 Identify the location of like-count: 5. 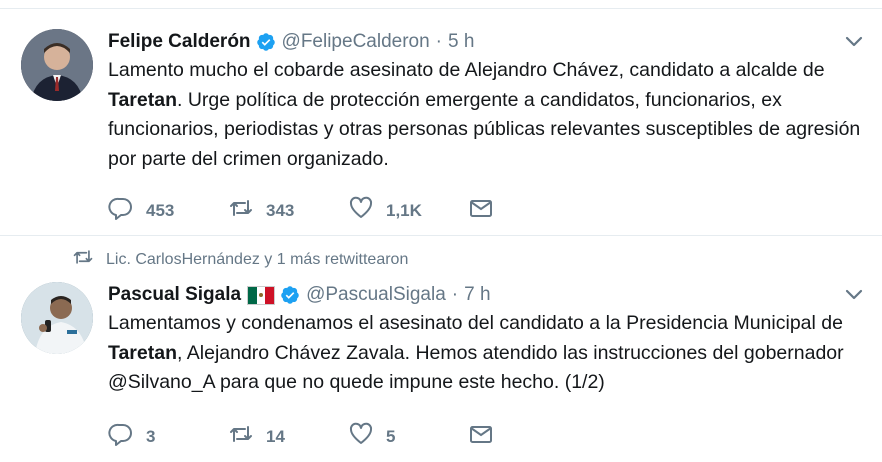
(391, 436).